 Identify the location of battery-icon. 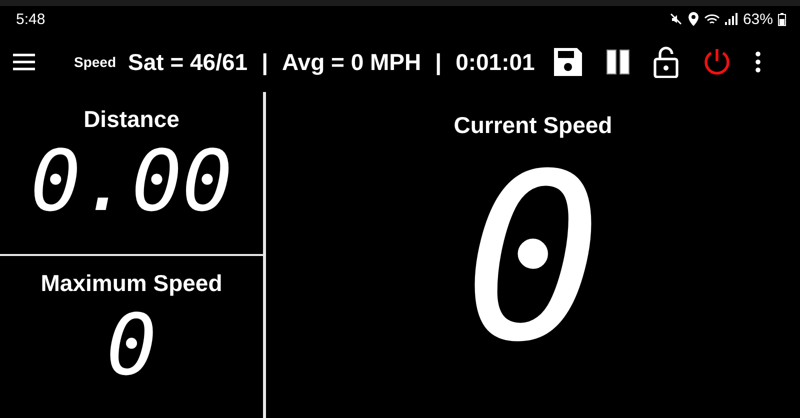
(782, 19).